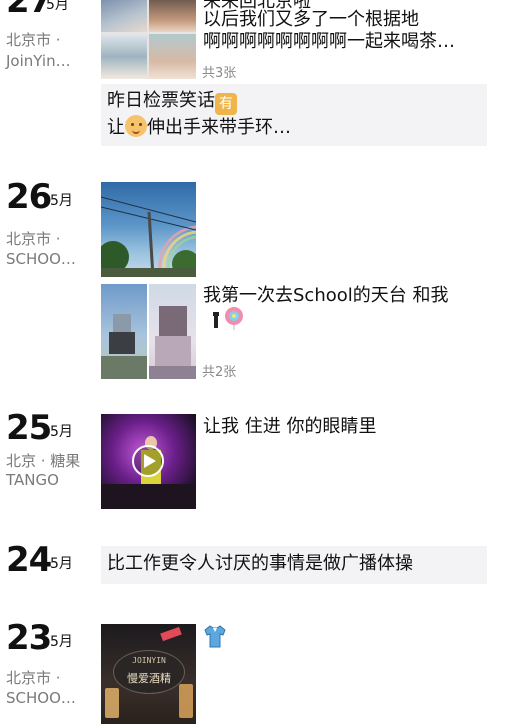  Describe the element at coordinates (215, 636) in the screenshot. I see `shirt-icon` at that location.